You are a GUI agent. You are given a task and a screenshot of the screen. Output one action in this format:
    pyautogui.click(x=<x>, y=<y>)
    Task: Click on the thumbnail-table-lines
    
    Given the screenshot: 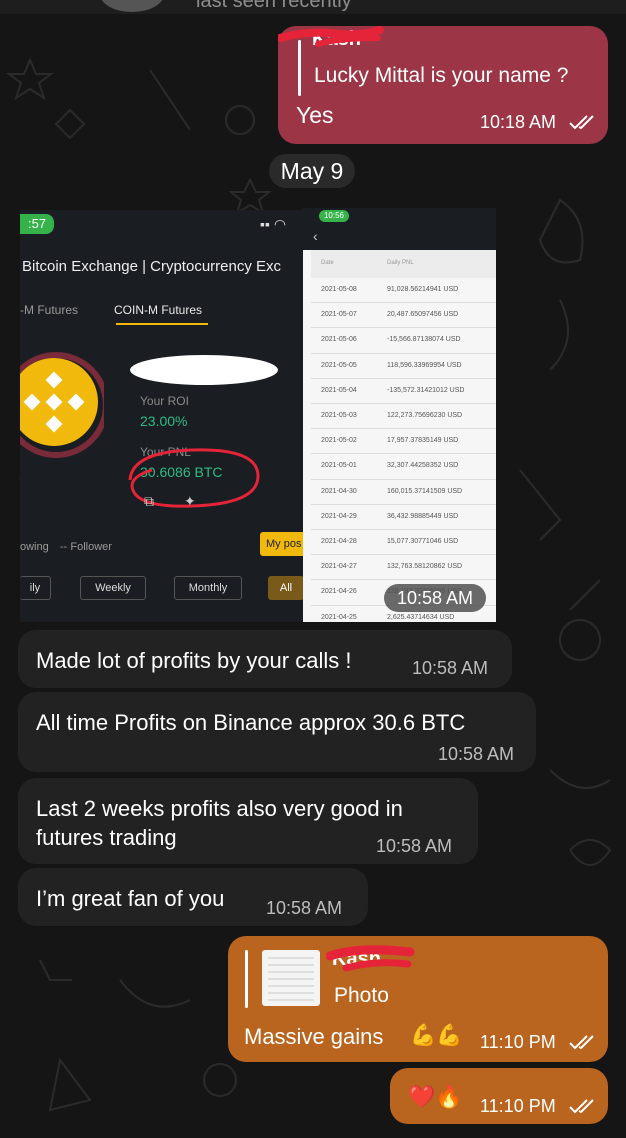 What is the action you would take?
    pyautogui.click(x=291, y=979)
    